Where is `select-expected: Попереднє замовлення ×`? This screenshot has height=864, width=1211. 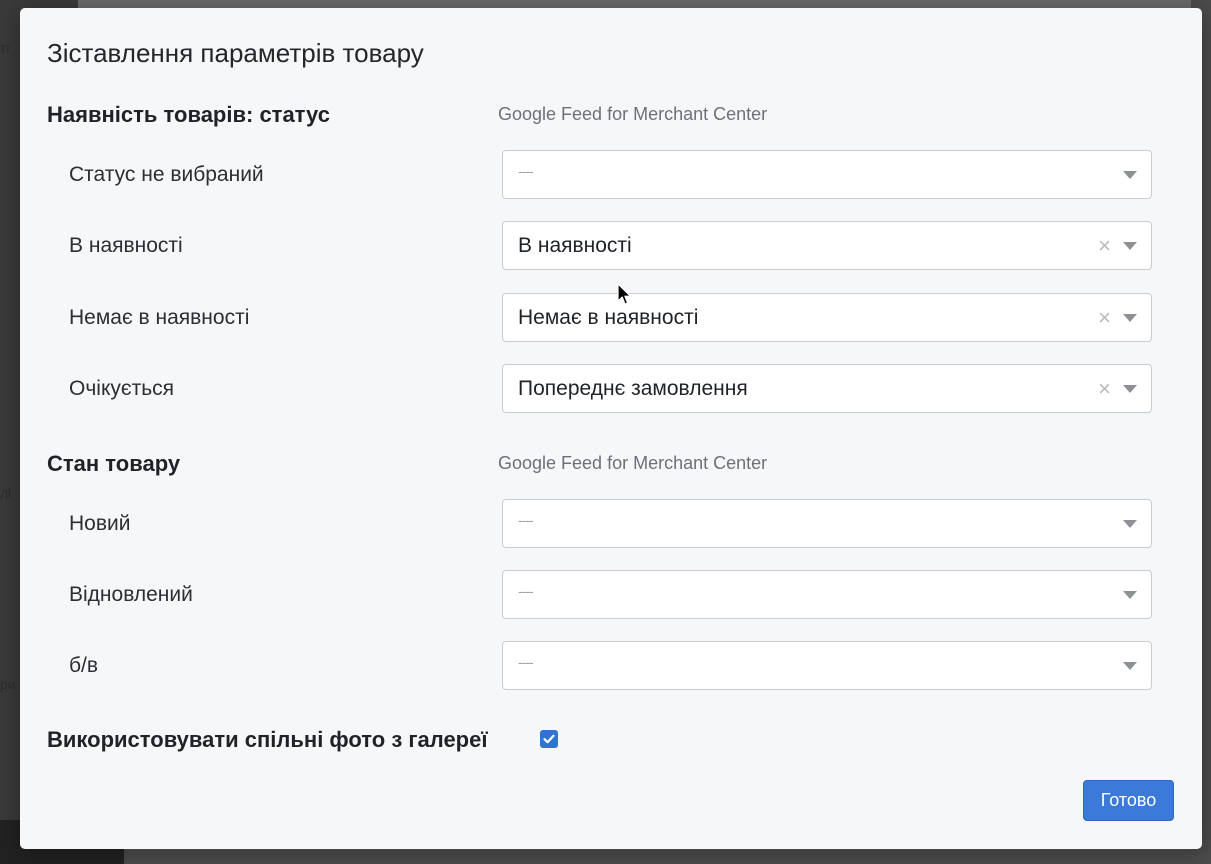 select-expected: Попереднє замовлення × is located at coordinates (827, 388).